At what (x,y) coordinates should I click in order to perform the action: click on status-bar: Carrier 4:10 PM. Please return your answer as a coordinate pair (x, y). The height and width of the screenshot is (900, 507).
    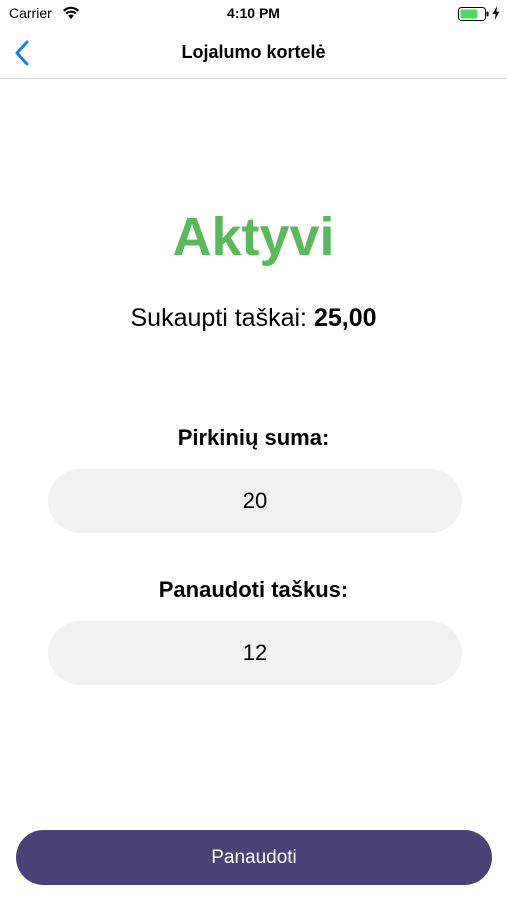
    Looking at the image, I should click on (253, 14).